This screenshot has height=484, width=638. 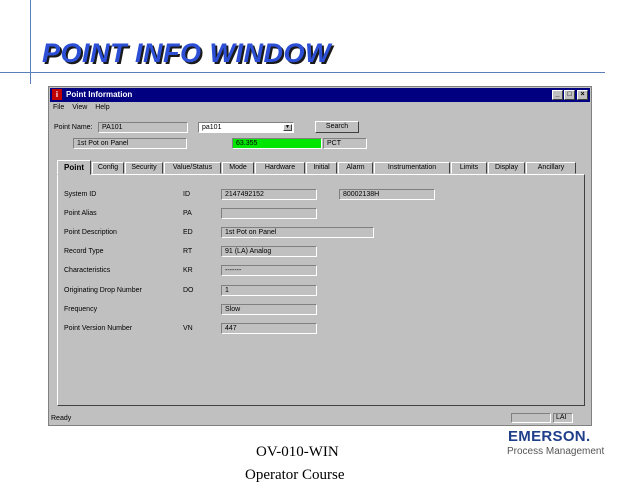 I want to click on system-id-hex-field: 80002138H, so click(x=387, y=194).